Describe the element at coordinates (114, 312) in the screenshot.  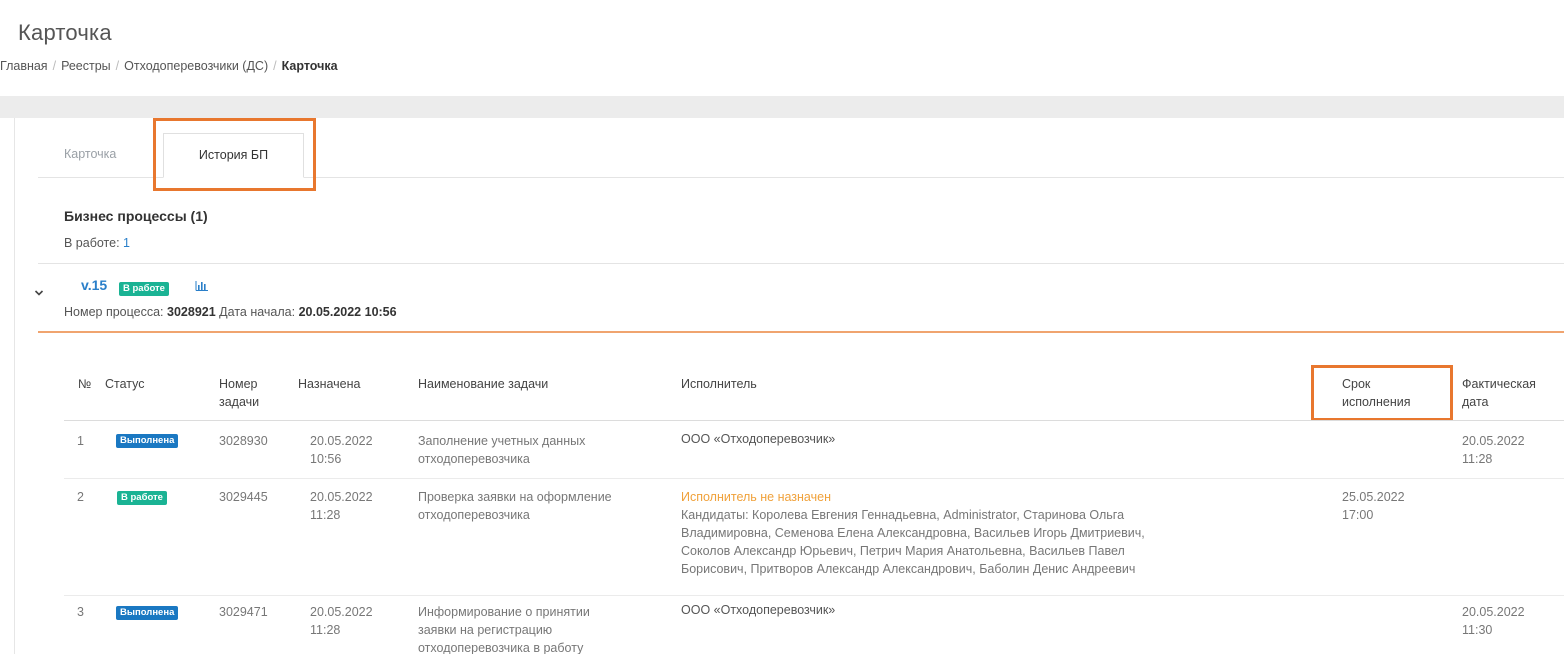
I see `process-number-label: Номер процесса:` at that location.